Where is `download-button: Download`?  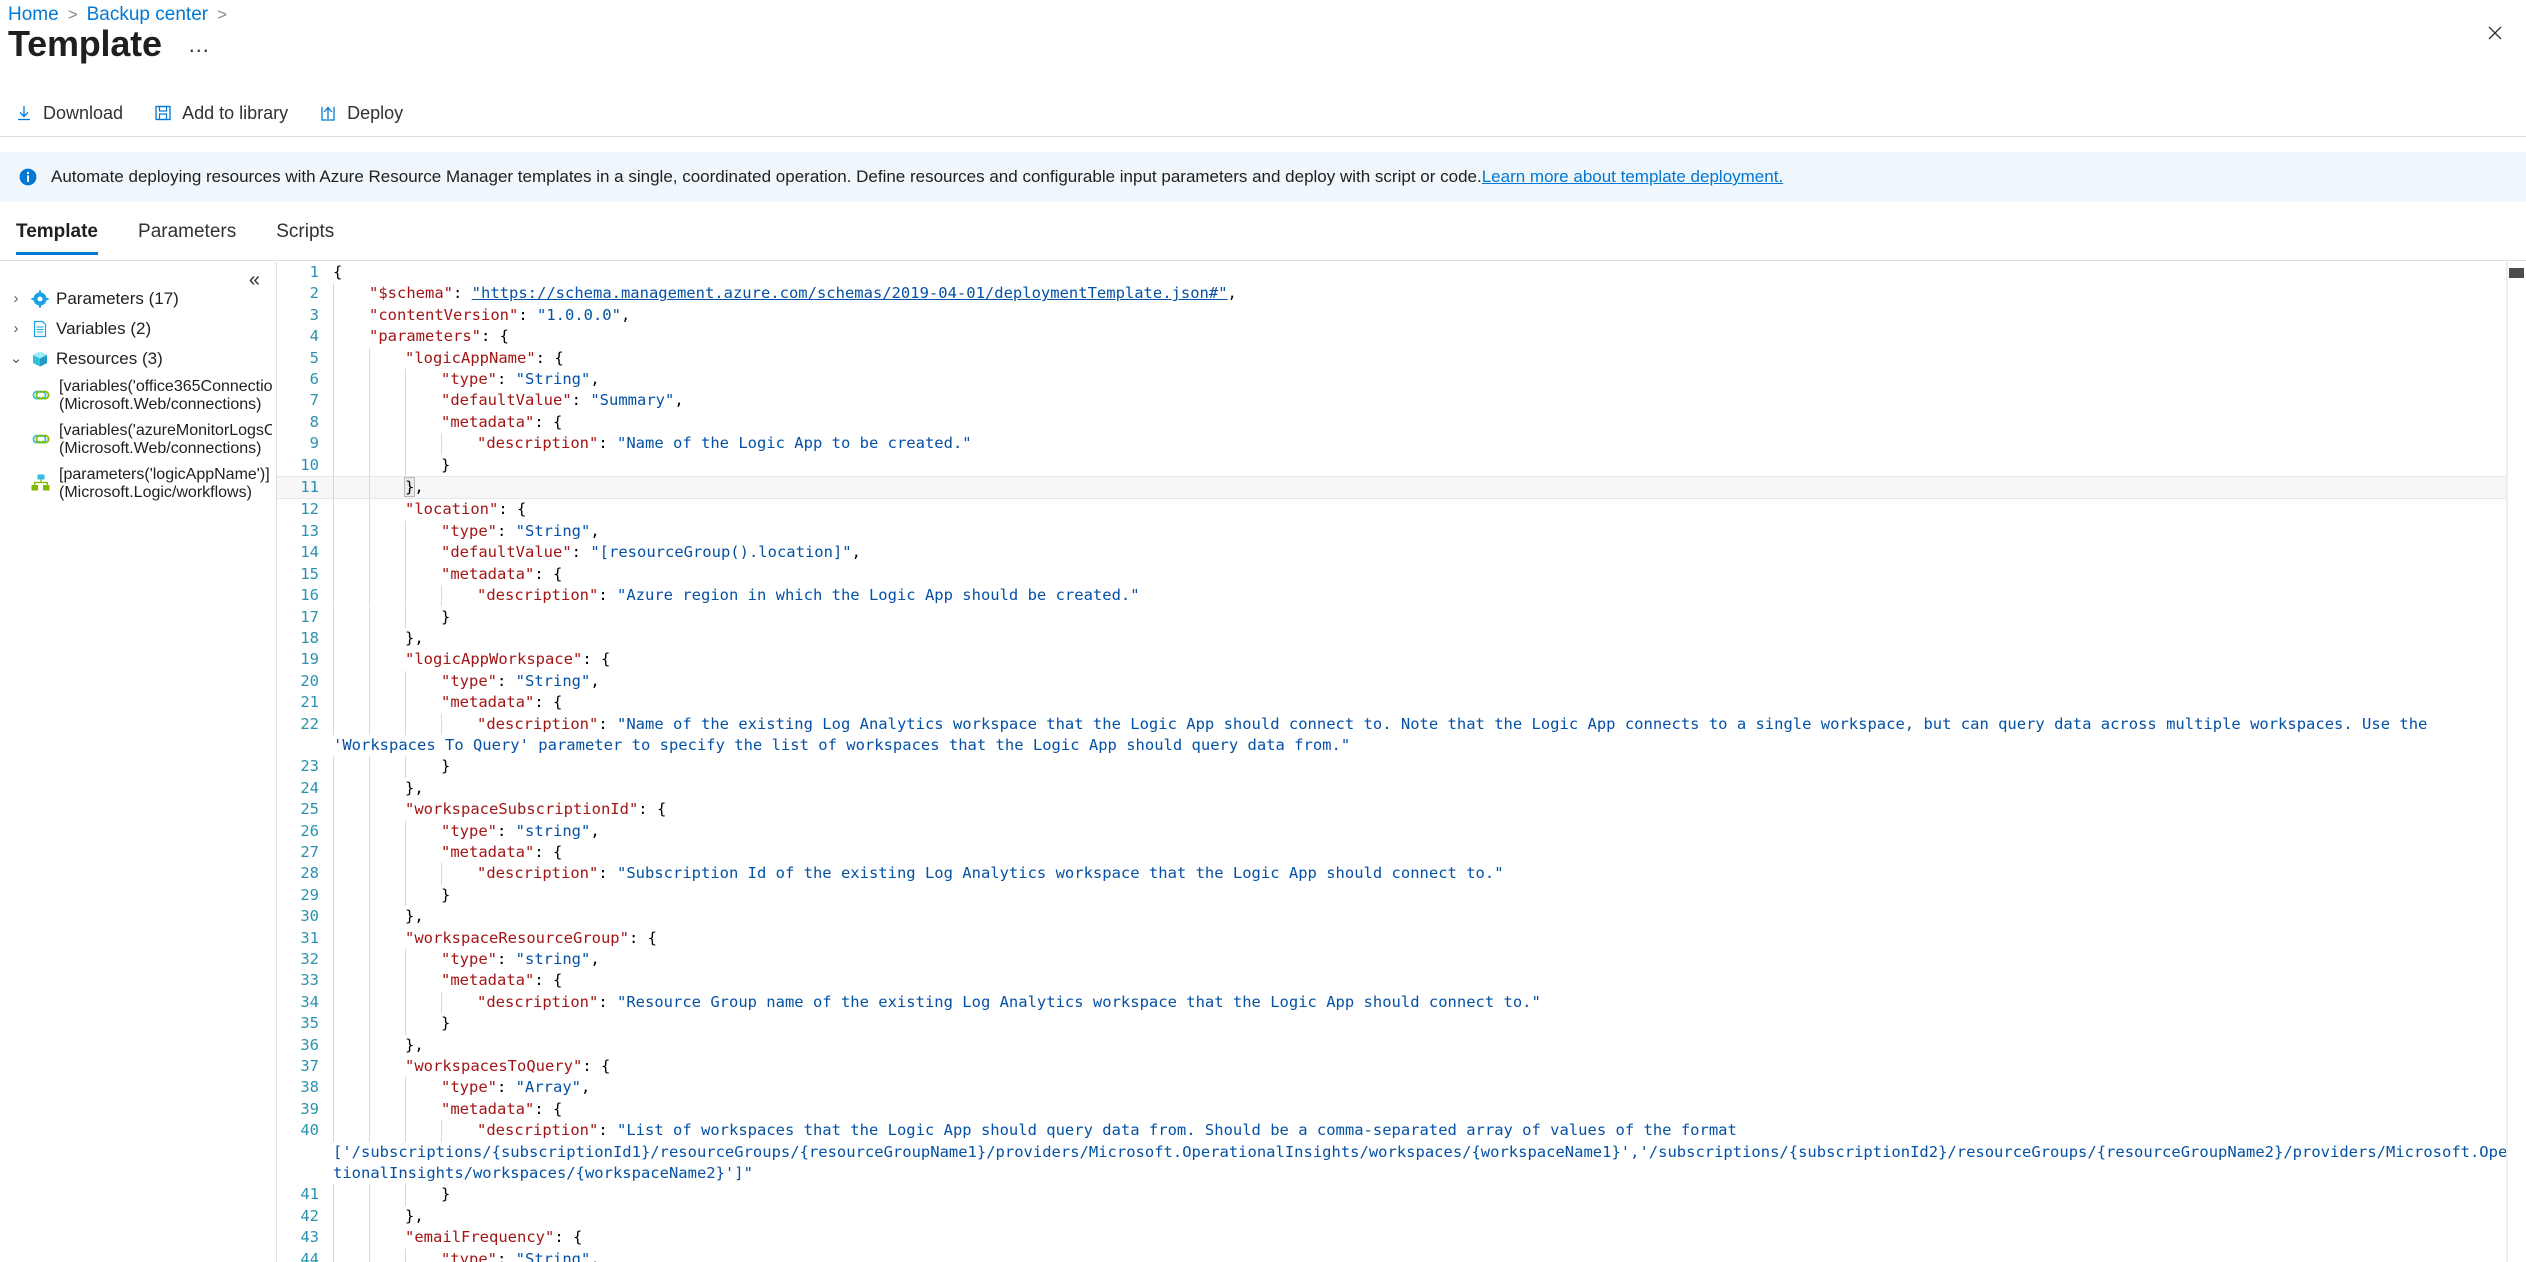
download-button: Download is located at coordinates (73, 113).